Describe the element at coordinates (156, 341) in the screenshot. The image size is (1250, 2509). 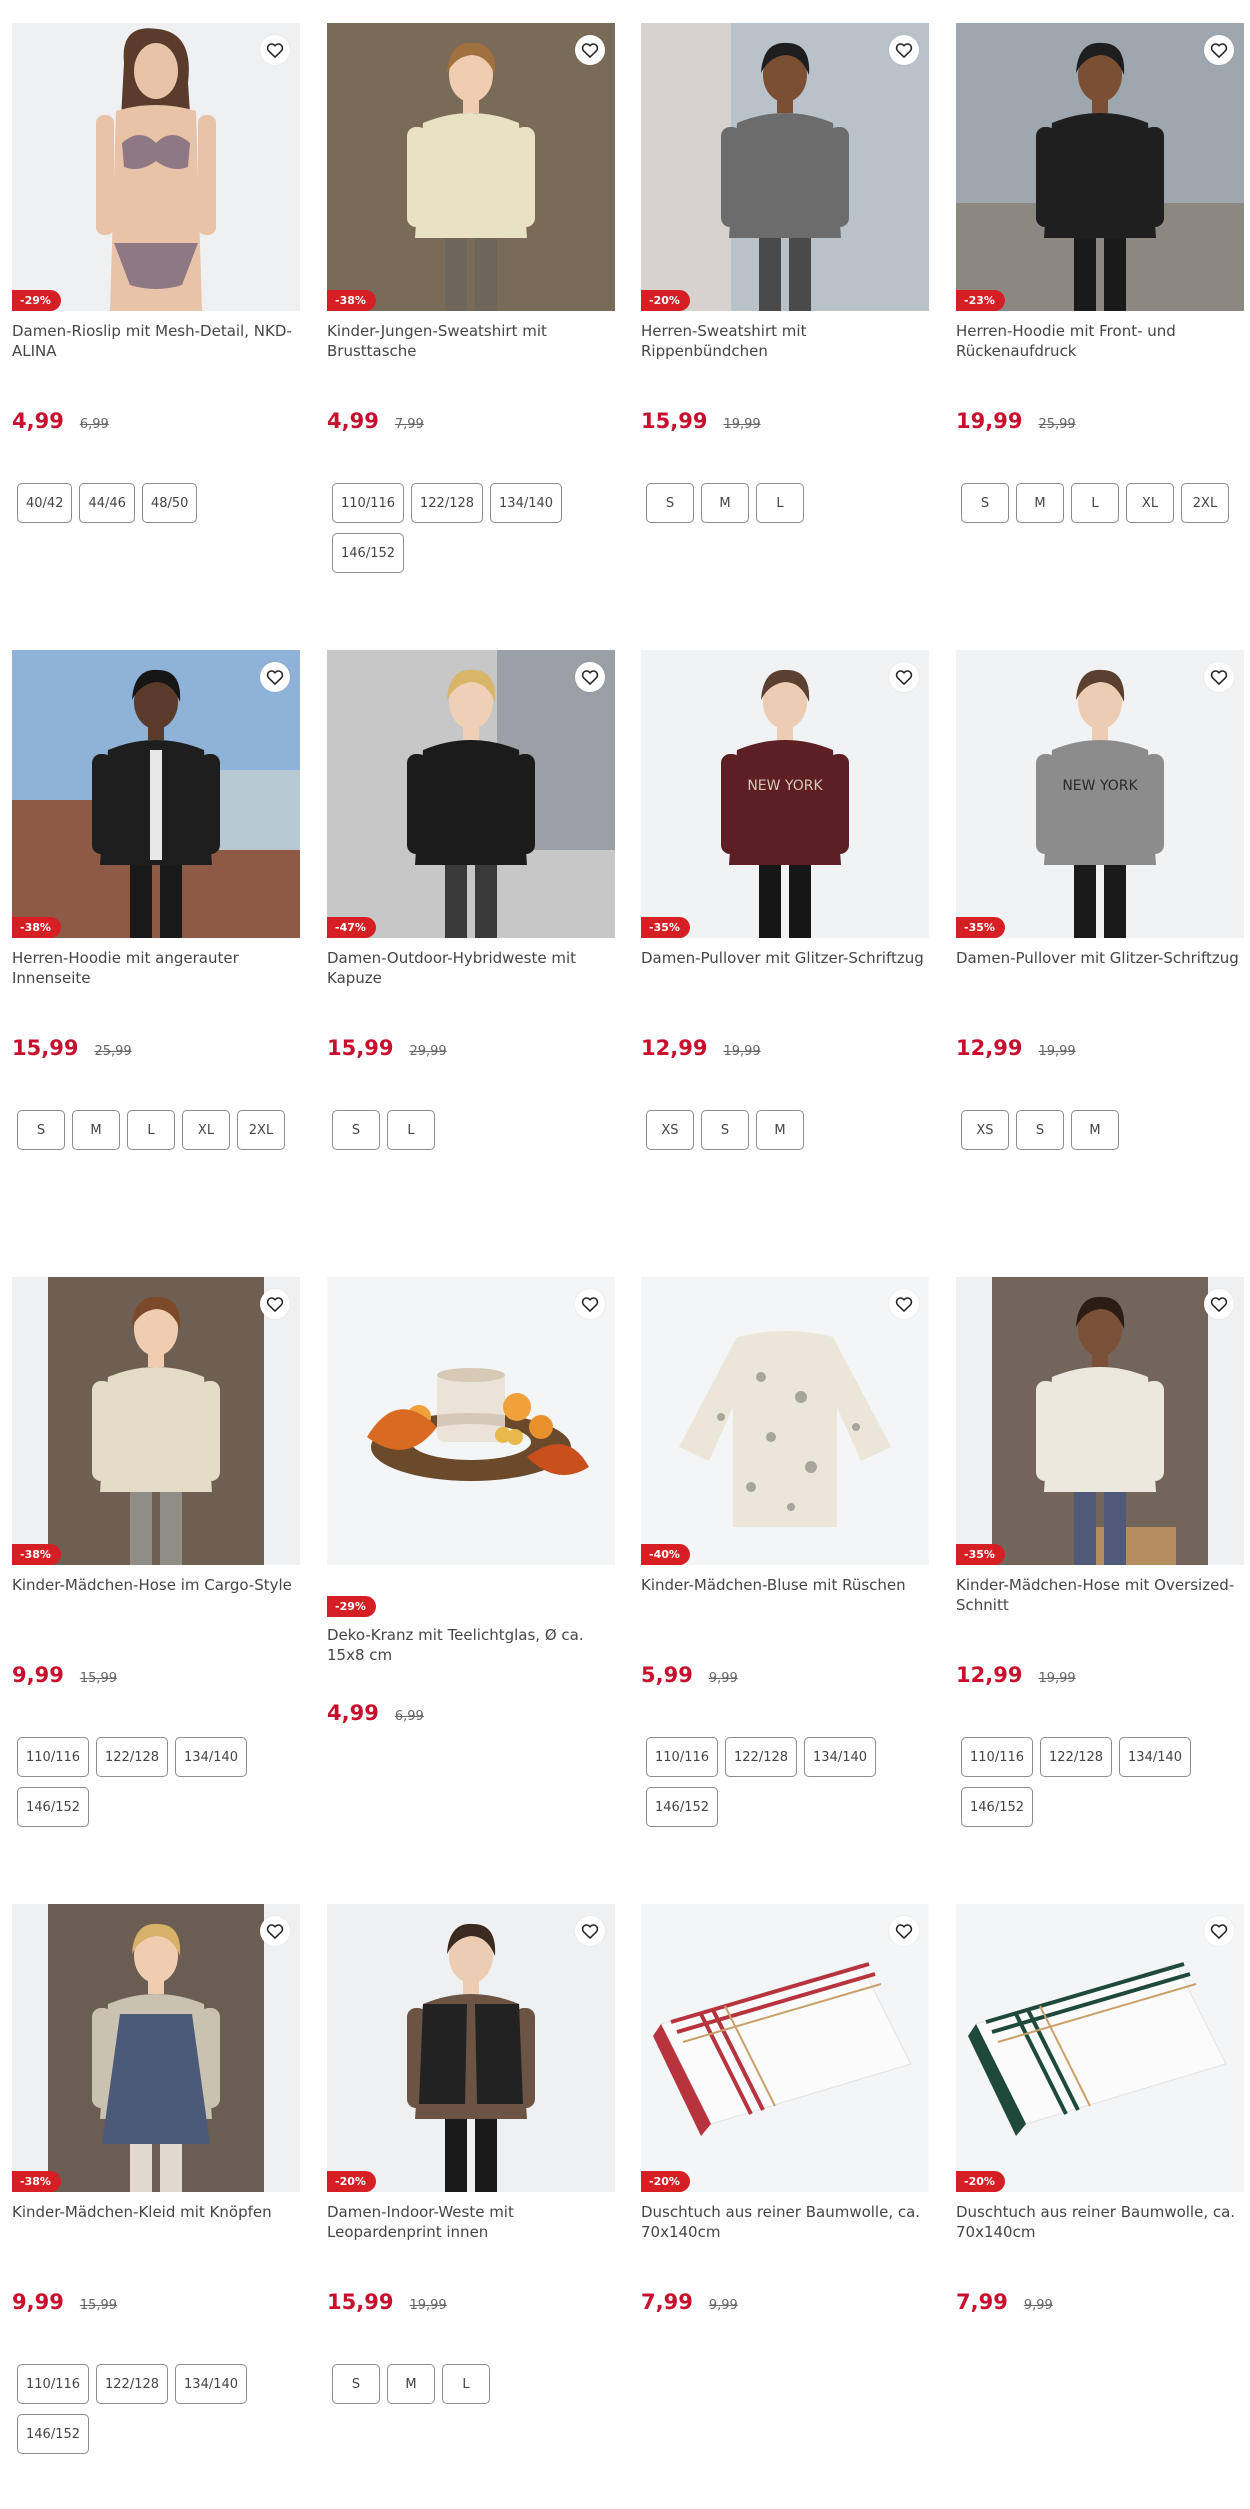
I see `product-title: Damen-Rioslip mit Mesh-Detail, NKD-ALINA` at that location.